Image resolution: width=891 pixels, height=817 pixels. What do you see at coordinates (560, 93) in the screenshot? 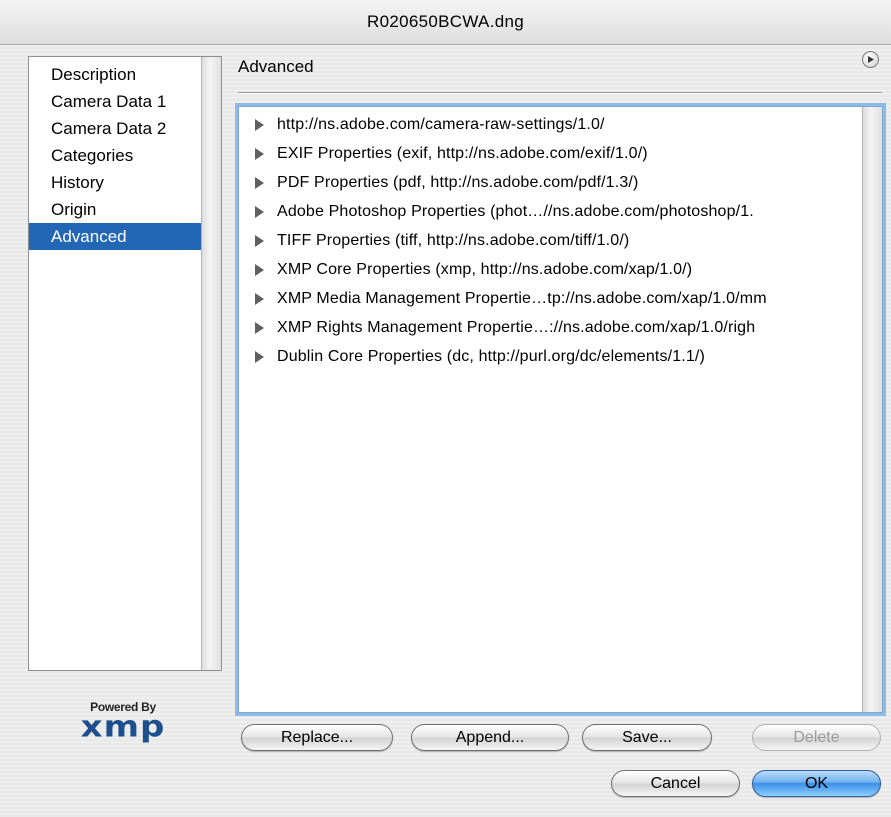
I see `header-divider` at bounding box center [560, 93].